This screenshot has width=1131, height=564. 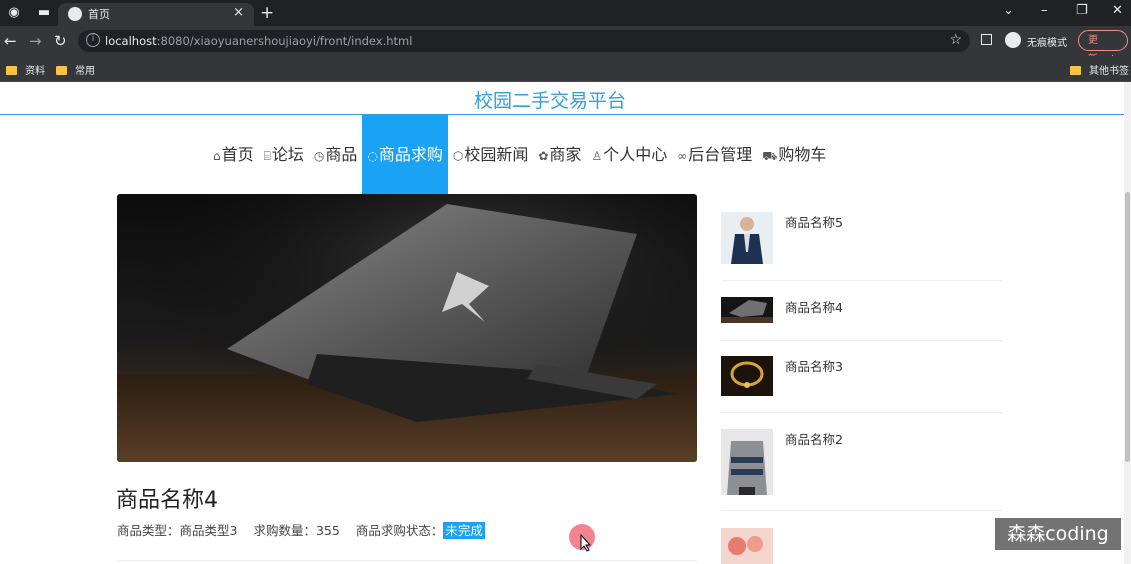 I want to click on type-value: 商品类型3, so click(x=208, y=530).